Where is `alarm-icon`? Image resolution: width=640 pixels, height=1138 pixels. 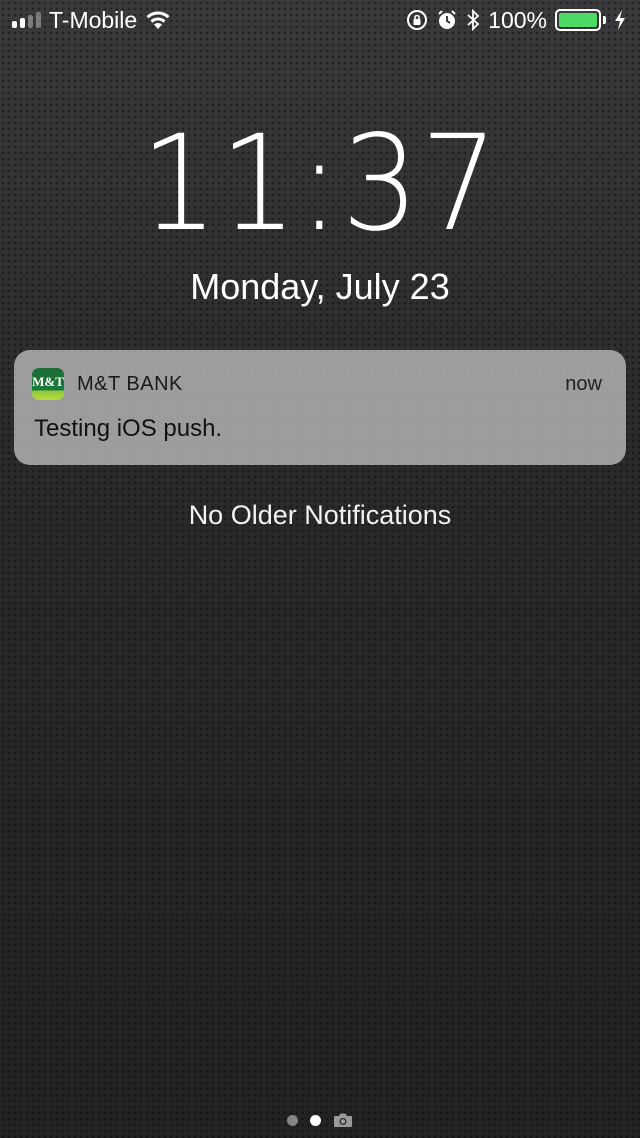 alarm-icon is located at coordinates (447, 20).